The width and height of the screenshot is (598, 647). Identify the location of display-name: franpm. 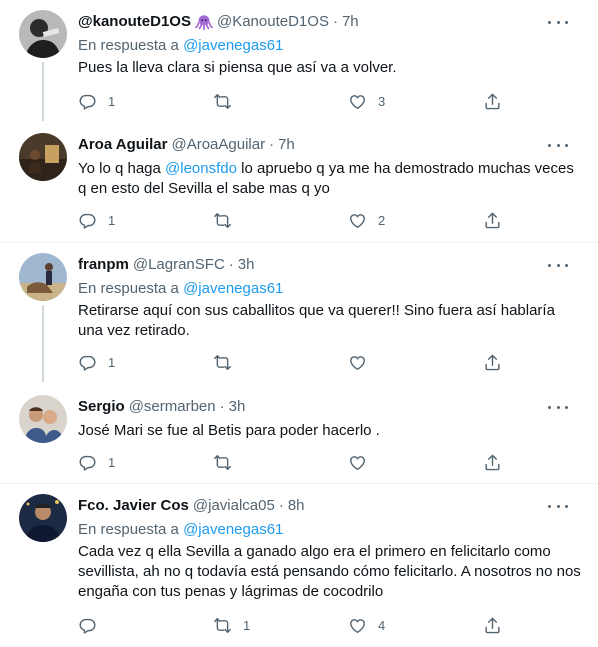
(103, 265).